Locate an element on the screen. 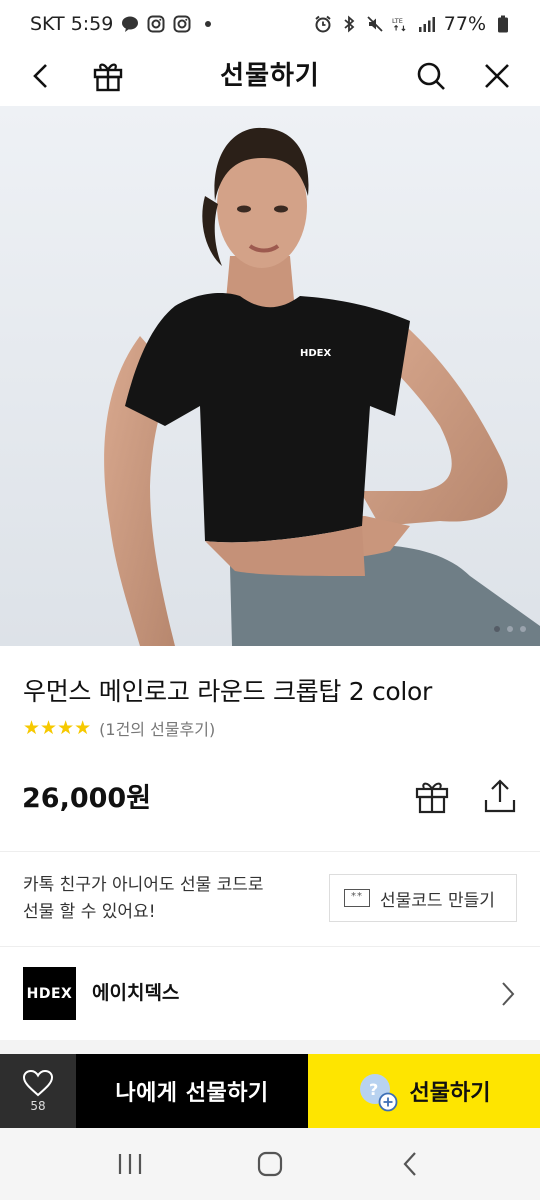 The height and width of the screenshot is (1200, 540). star-rating: ★★★★ is located at coordinates (57, 728).